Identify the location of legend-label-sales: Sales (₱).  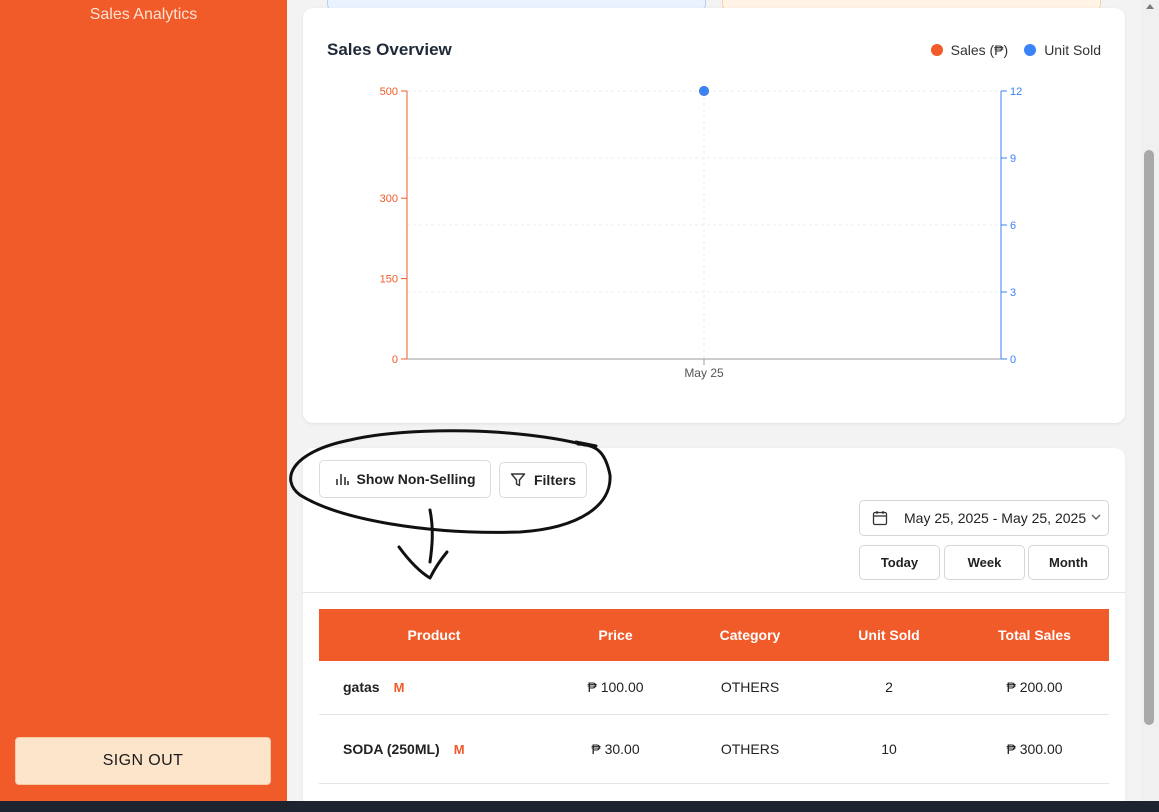
(979, 50).